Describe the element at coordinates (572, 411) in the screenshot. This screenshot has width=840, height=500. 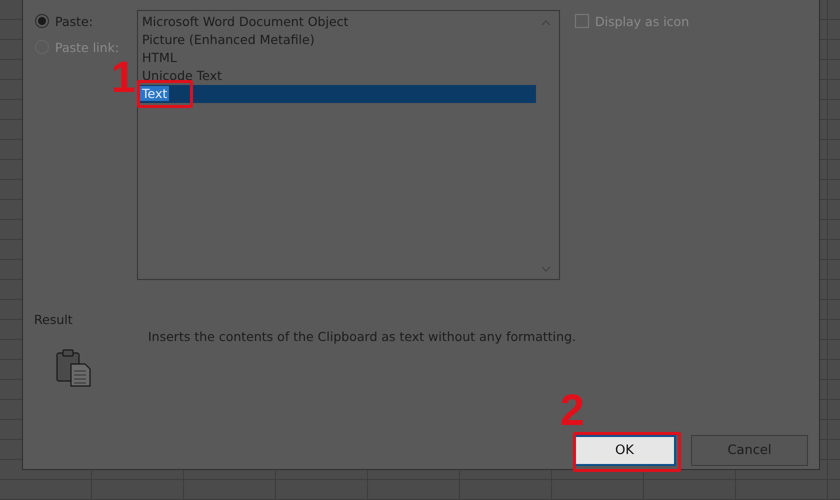
I see `step-number: 2` at that location.